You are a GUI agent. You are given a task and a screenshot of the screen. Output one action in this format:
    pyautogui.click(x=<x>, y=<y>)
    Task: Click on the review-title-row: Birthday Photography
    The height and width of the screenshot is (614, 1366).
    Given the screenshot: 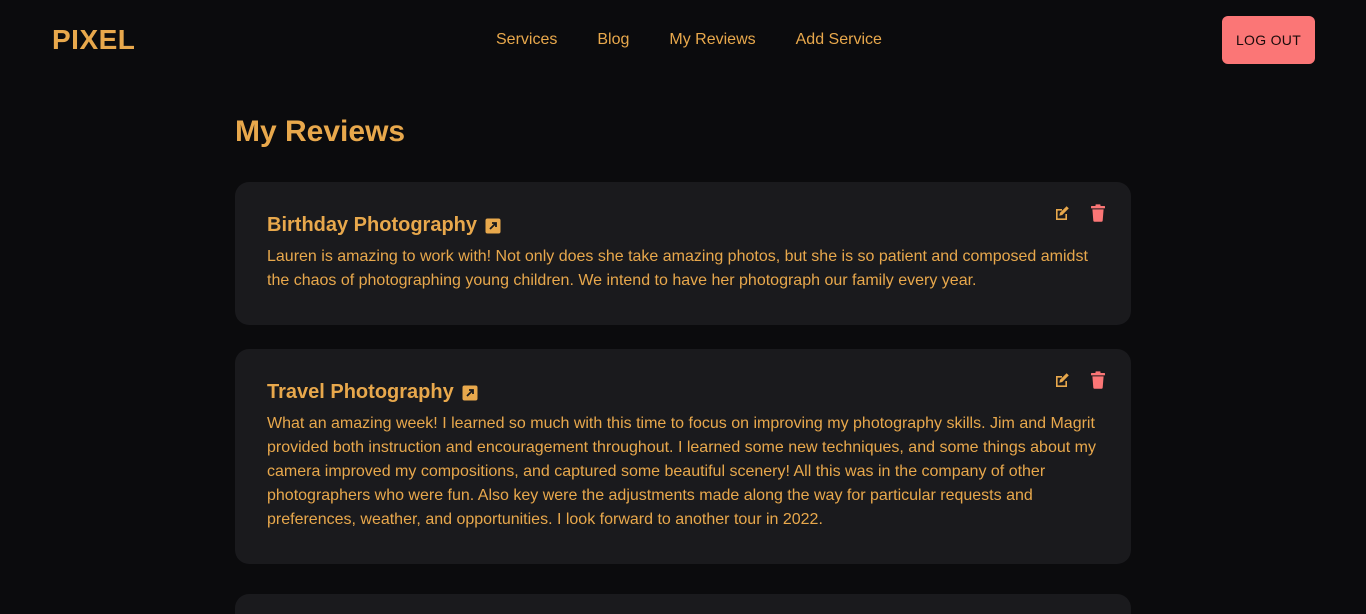 What is the action you would take?
    pyautogui.click(x=683, y=225)
    